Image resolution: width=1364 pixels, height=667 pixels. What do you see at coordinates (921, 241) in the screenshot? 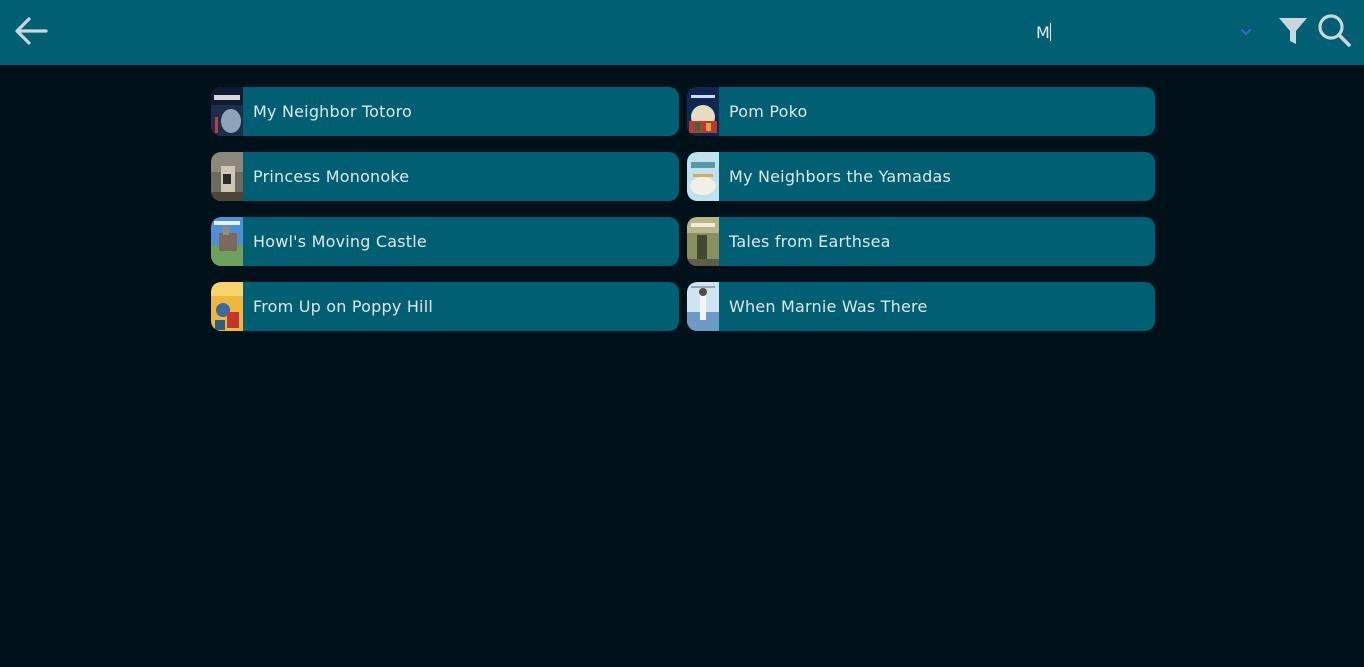
I see `result-card: Tales from Earthsea` at bounding box center [921, 241].